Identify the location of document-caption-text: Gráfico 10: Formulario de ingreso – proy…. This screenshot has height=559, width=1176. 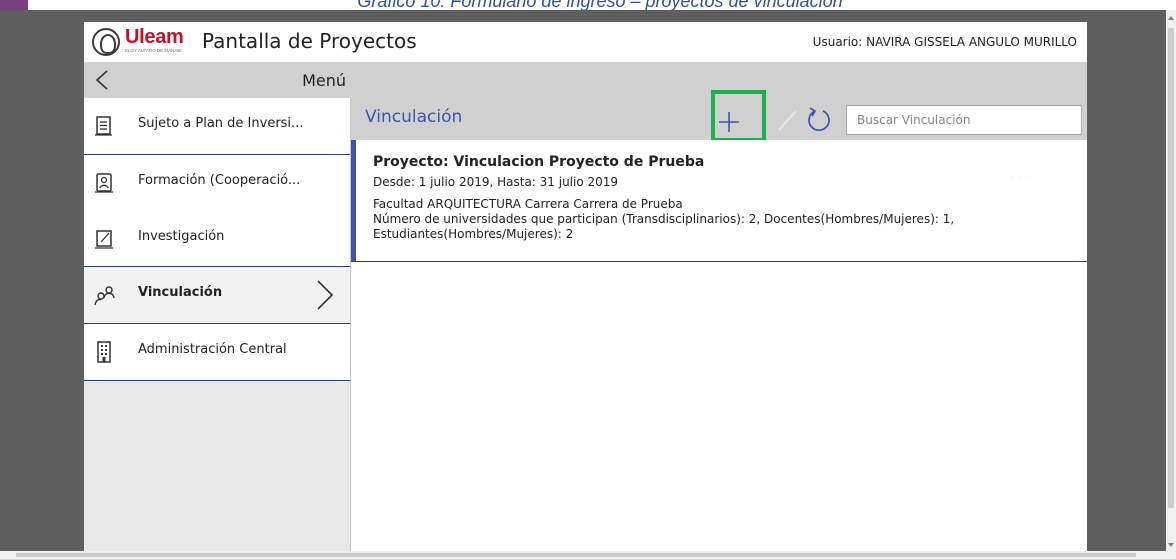
(600, 5).